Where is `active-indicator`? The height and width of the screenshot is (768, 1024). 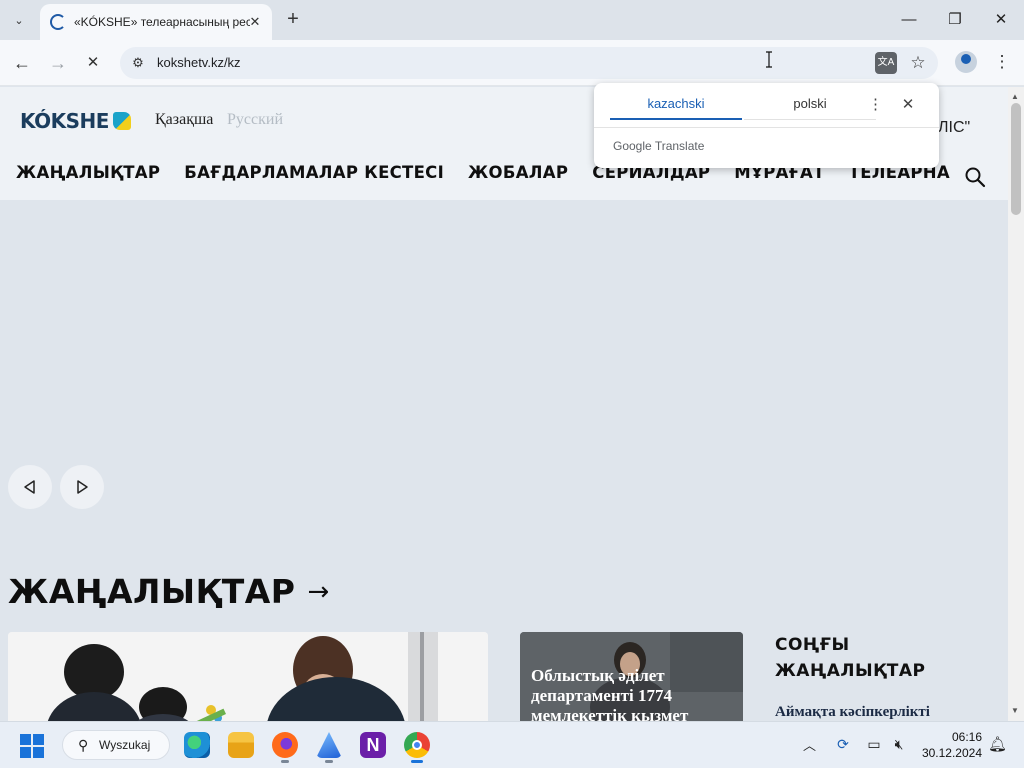
active-indicator is located at coordinates (417, 761).